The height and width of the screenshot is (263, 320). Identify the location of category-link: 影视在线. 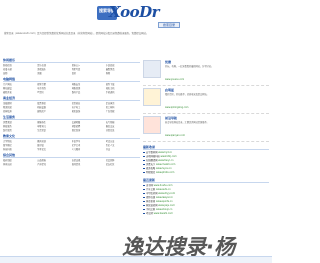
(20, 65).